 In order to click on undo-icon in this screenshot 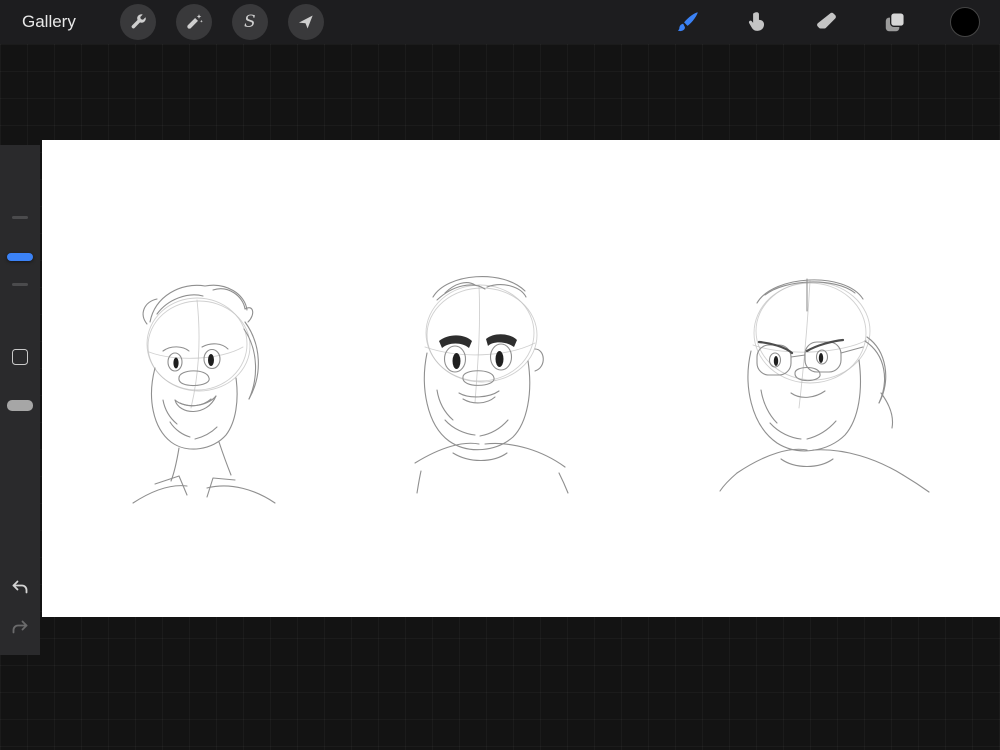, I will do `click(20, 587)`.